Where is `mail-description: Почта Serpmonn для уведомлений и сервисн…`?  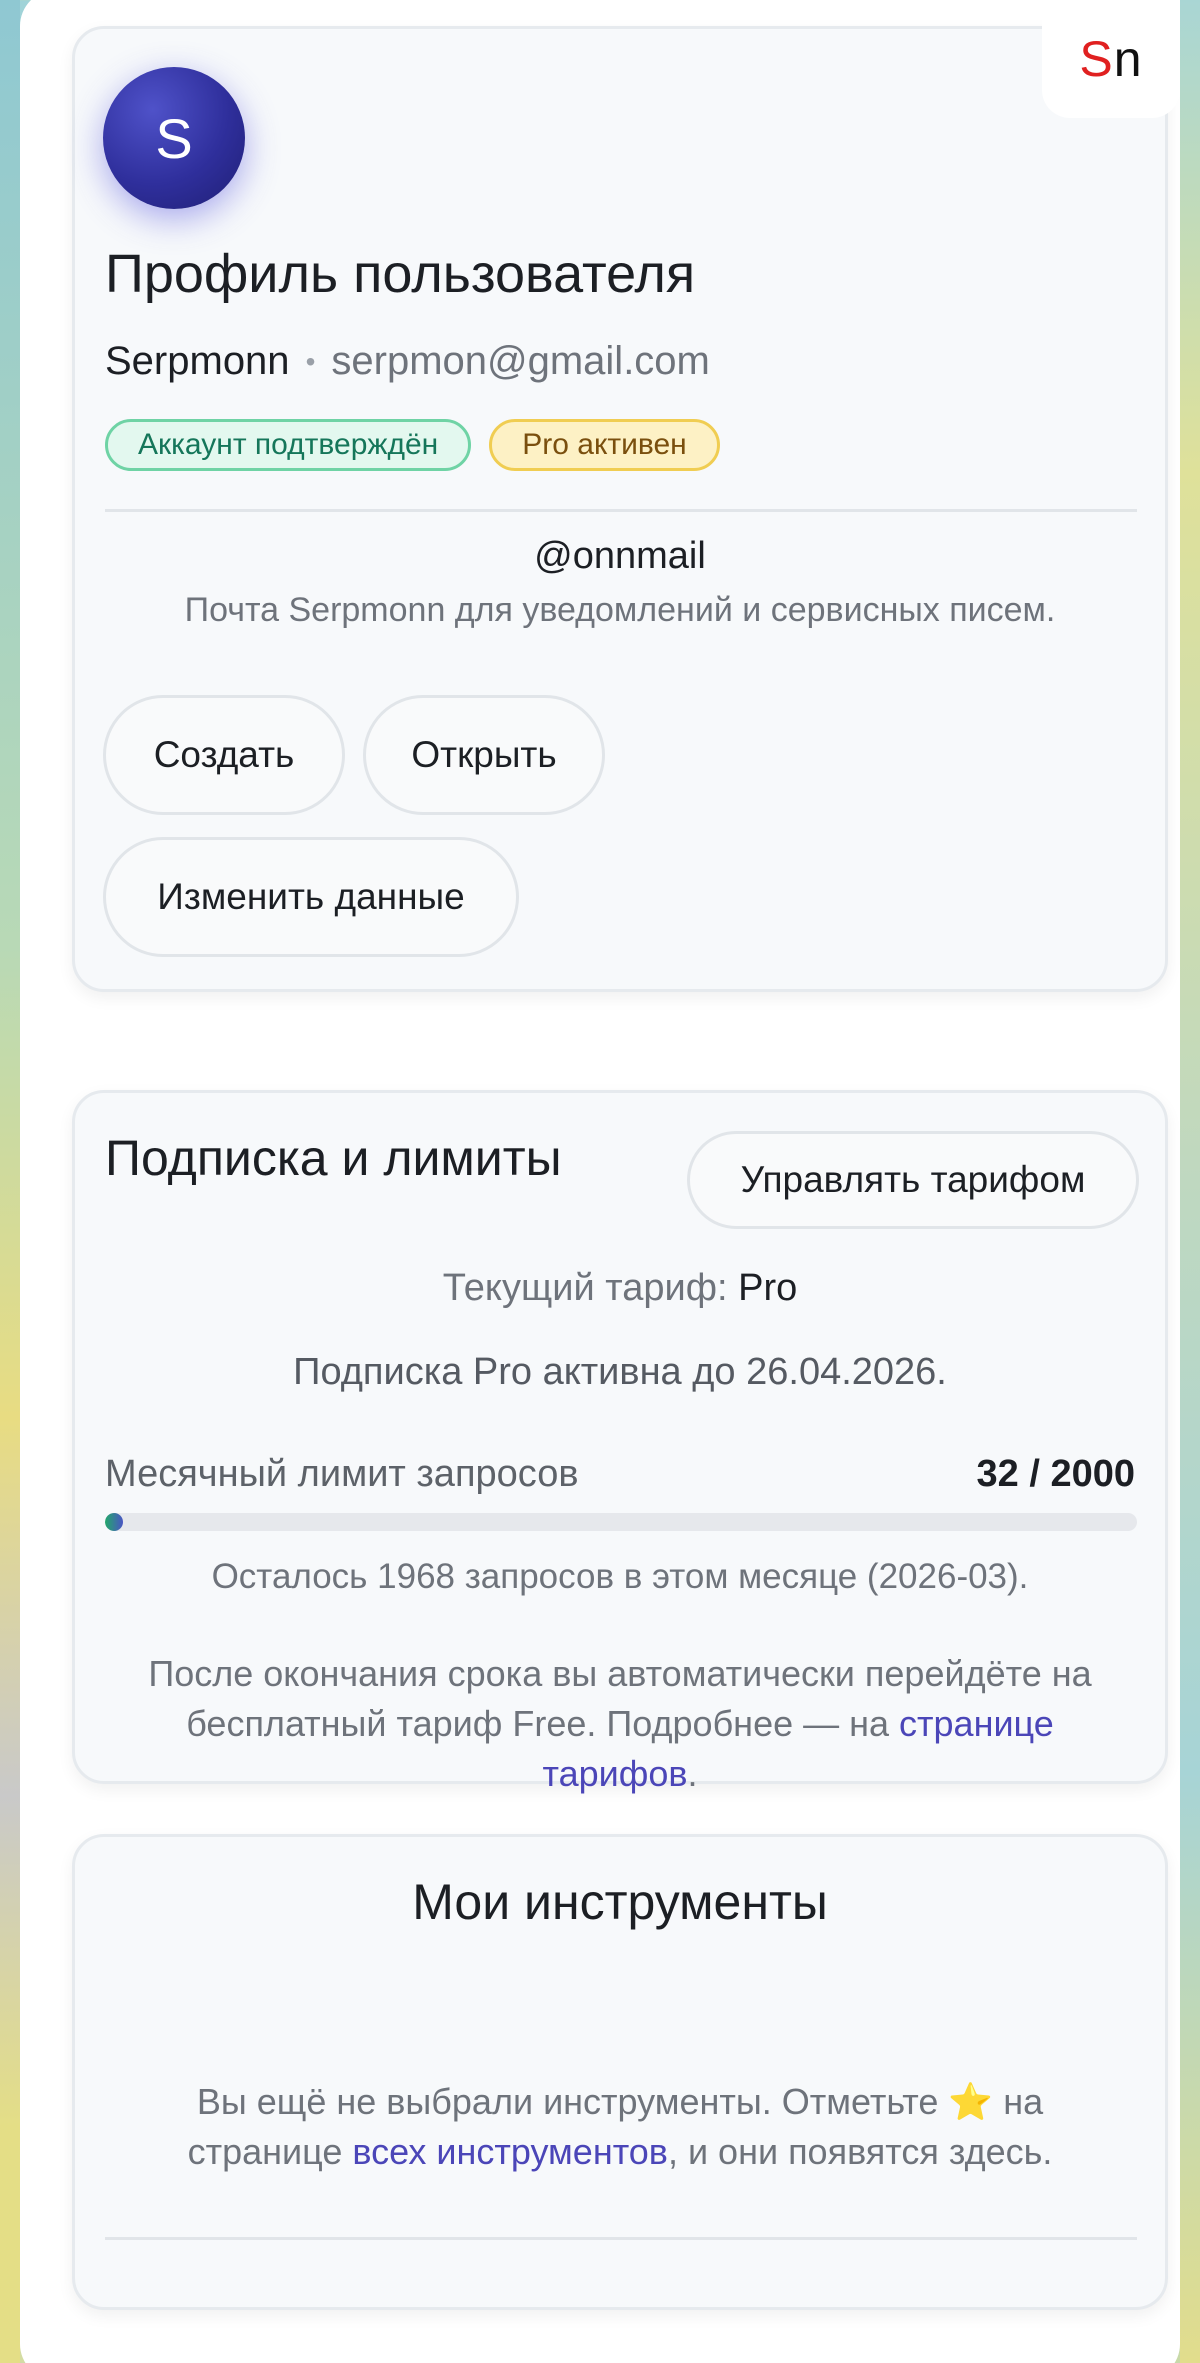 mail-description: Почта Serpmonn для уведомлений и сервисн… is located at coordinates (620, 610).